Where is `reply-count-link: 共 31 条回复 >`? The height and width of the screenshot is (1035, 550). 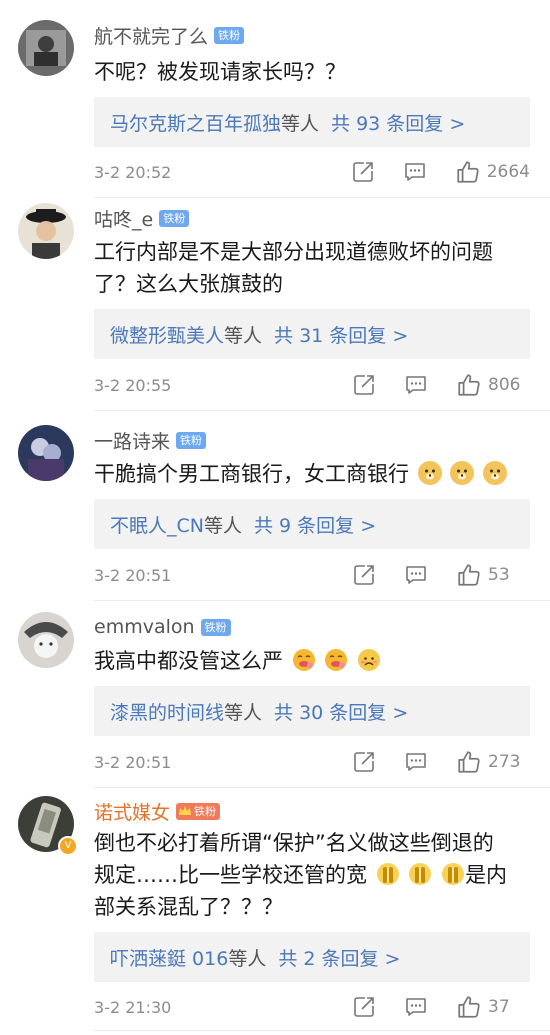
reply-count-link: 共 31 条回复 > is located at coordinates (341, 334).